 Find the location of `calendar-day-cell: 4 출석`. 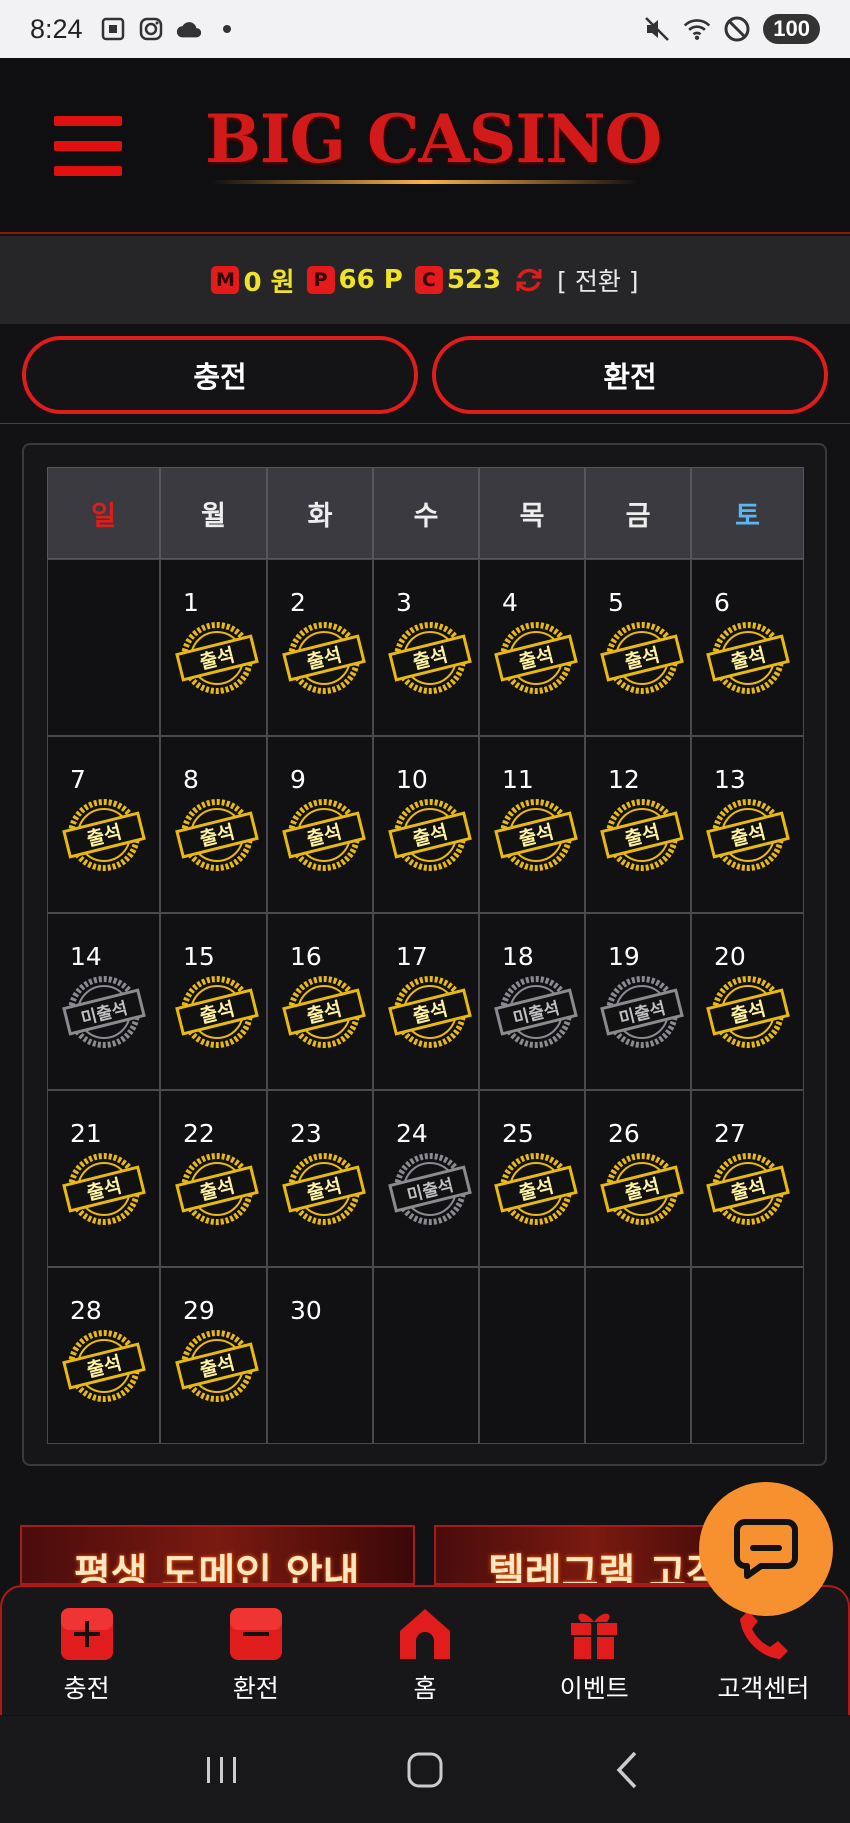

calendar-day-cell: 4 출석 is located at coordinates (532, 647).